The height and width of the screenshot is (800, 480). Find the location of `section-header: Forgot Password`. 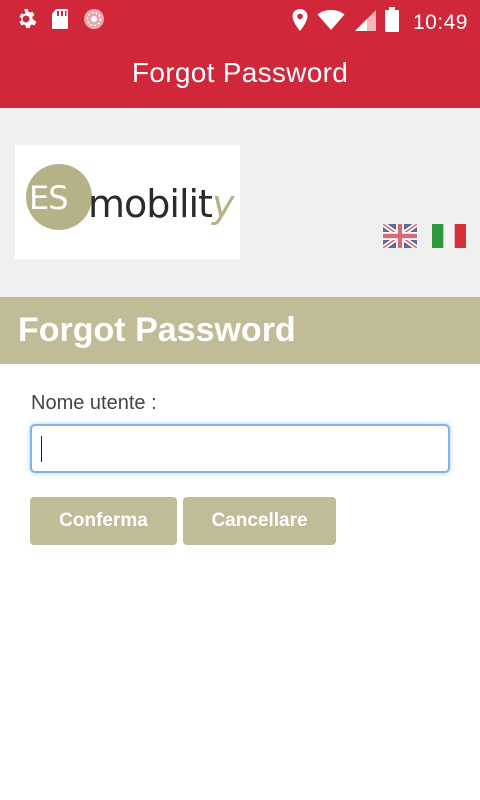

section-header: Forgot Password is located at coordinates (240, 330).